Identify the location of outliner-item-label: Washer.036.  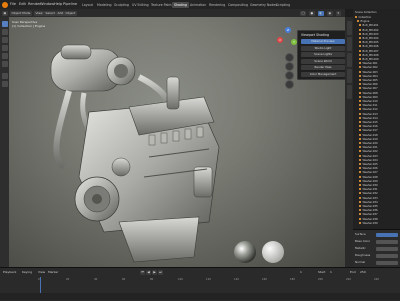
(370, 211).